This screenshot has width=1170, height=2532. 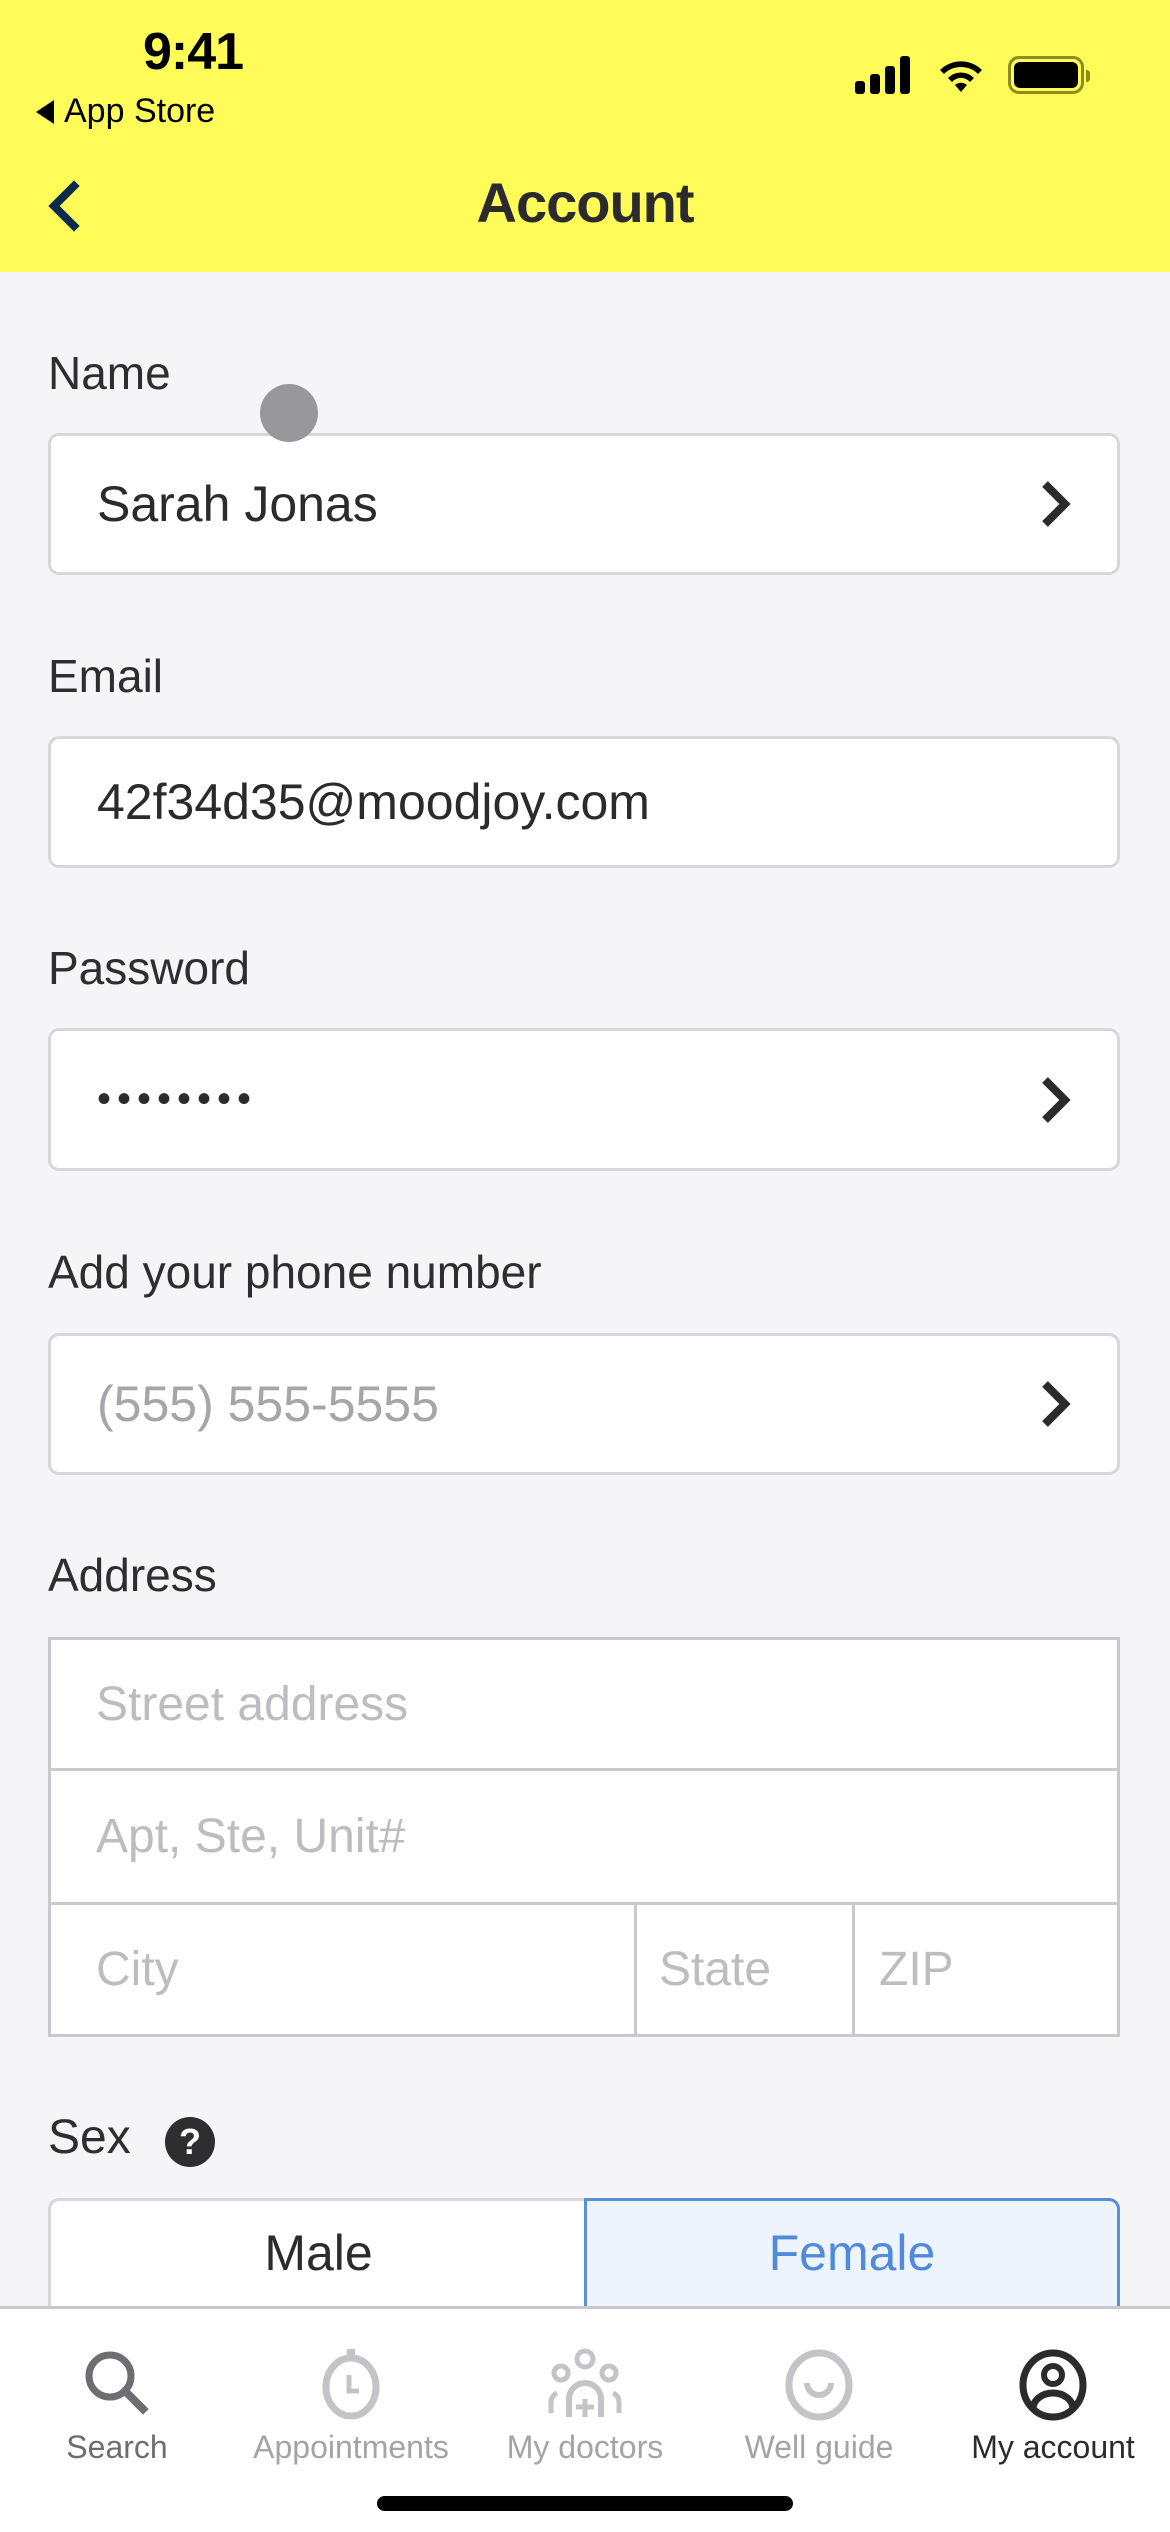 What do you see at coordinates (117, 2383) in the screenshot?
I see `search-icon` at bounding box center [117, 2383].